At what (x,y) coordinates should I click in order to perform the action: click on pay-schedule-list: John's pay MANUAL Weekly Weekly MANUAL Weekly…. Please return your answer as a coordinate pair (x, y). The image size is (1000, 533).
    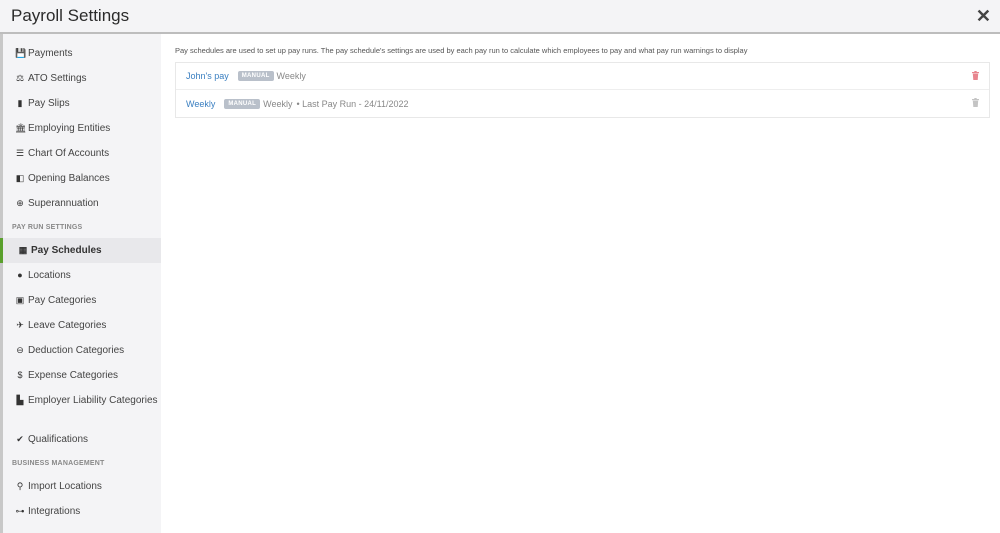
    Looking at the image, I should click on (582, 90).